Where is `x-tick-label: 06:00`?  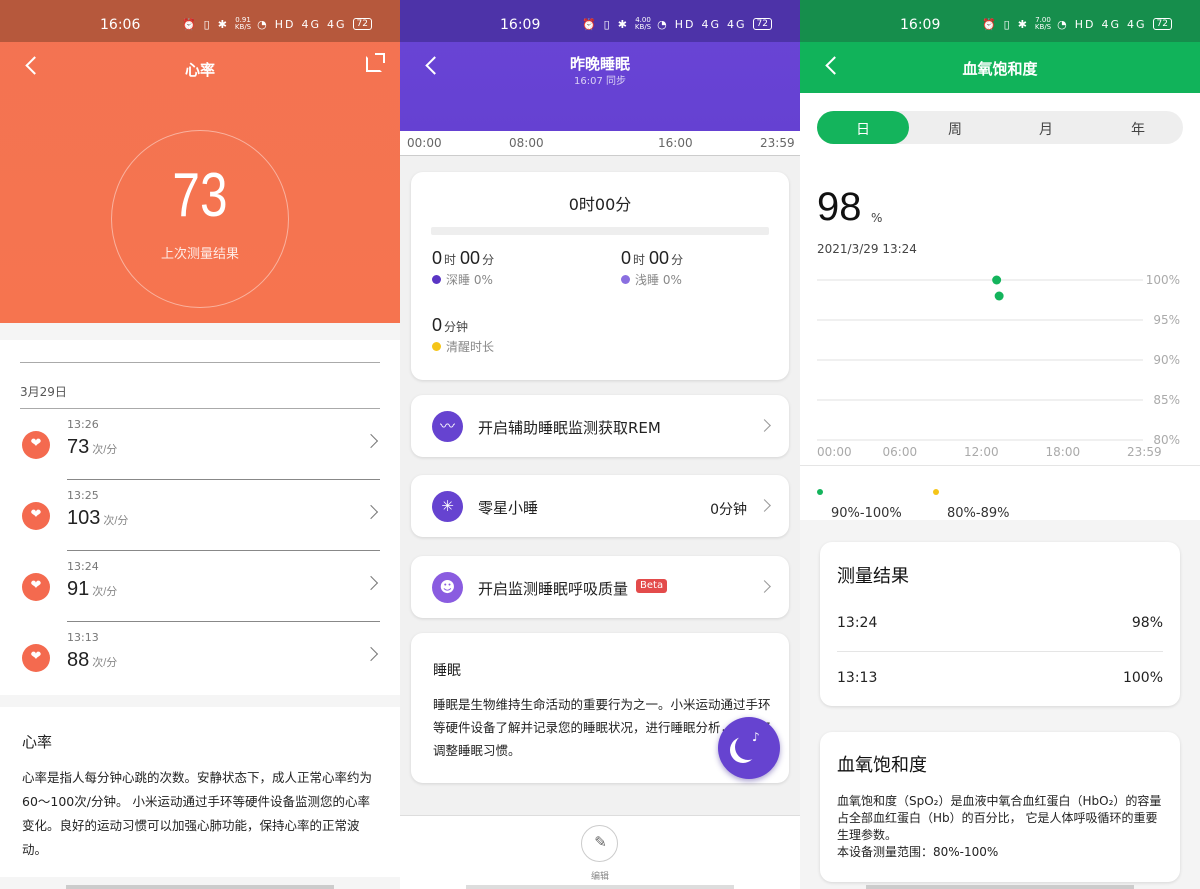
x-tick-label: 06:00 is located at coordinates (900, 452).